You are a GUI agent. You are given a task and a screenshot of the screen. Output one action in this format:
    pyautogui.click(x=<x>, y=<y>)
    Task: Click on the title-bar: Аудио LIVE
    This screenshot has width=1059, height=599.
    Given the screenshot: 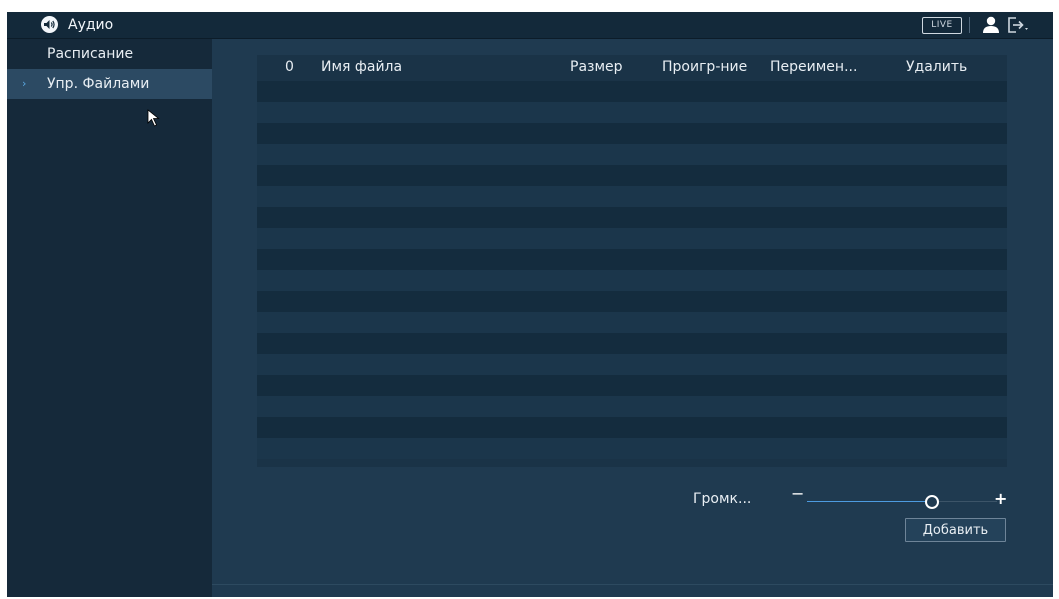 What is the action you would take?
    pyautogui.click(x=530, y=25)
    